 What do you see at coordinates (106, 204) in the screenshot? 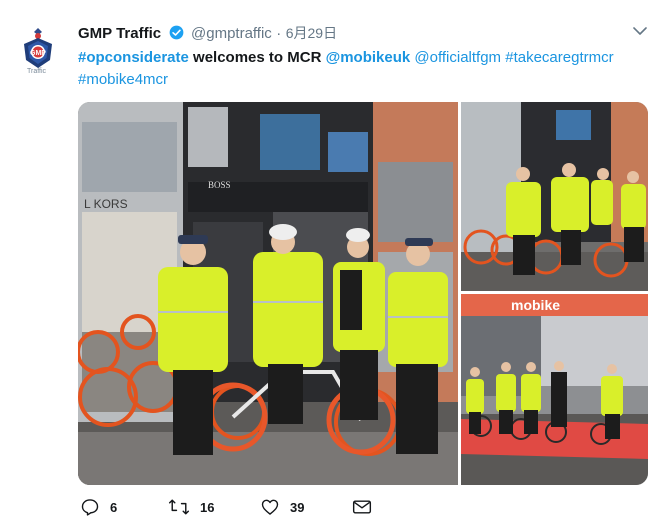
I see `store-sign-left: L KORS` at bounding box center [106, 204].